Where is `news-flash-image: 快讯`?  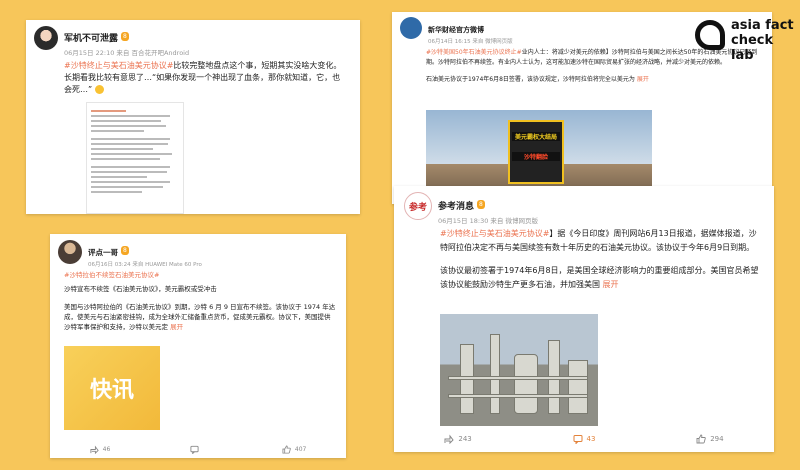
news-flash-image: 快讯 is located at coordinates (112, 388).